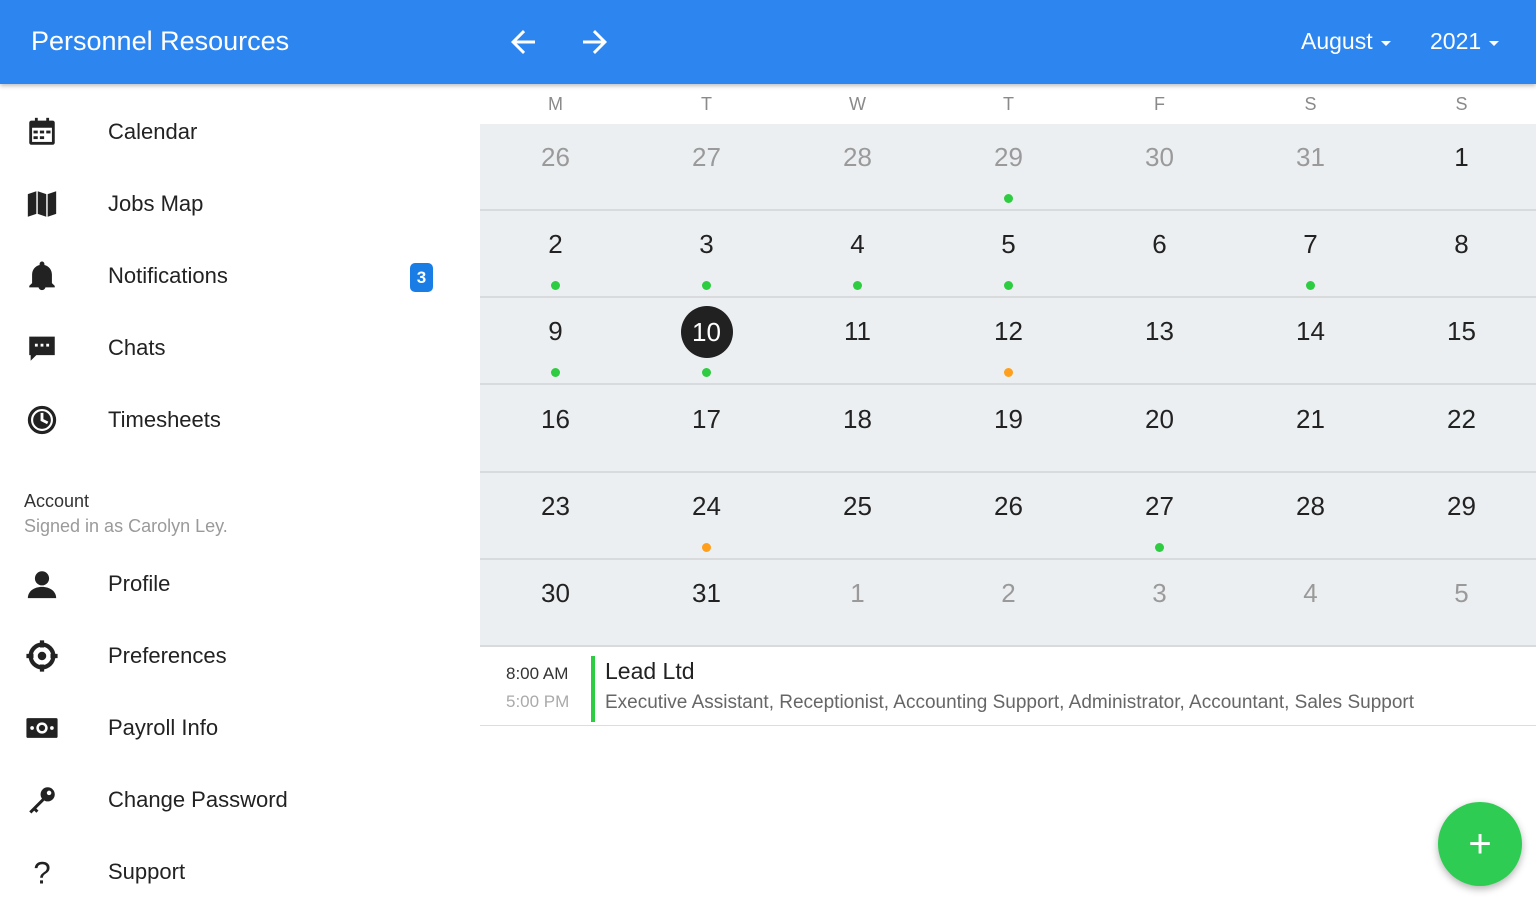 The image size is (1536, 908). Describe the element at coordinates (235, 348) in the screenshot. I see `sidebar-item-chats: Chats` at that location.